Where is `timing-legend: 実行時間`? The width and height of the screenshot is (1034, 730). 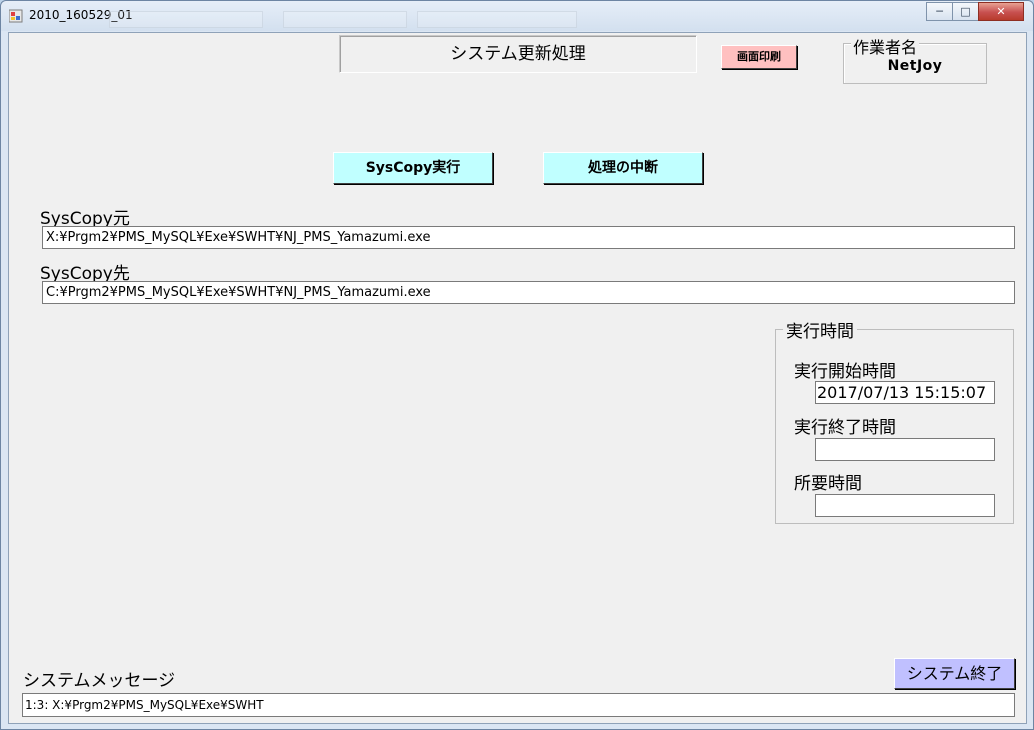 timing-legend: 実行時間 is located at coordinates (820, 329).